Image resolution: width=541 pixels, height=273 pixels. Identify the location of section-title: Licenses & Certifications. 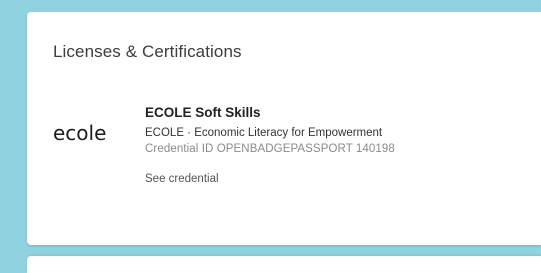
(147, 51).